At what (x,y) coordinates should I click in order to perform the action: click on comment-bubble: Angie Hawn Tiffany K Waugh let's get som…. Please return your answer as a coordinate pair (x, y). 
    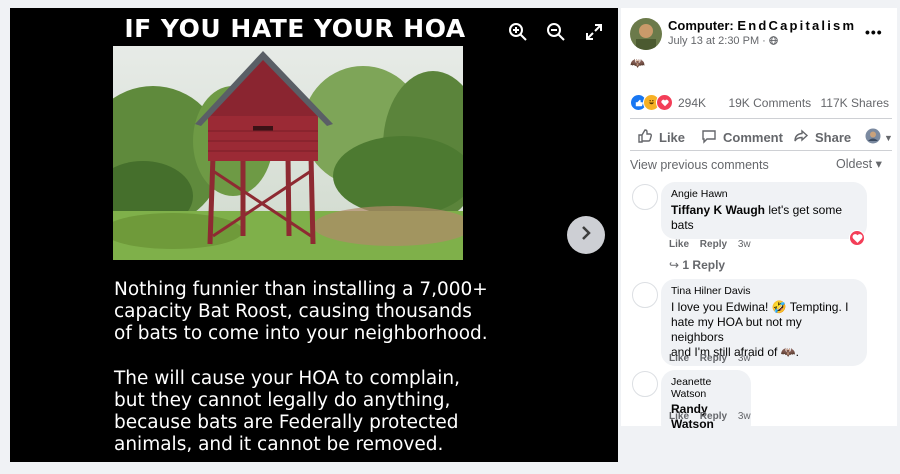
    Looking at the image, I should click on (764, 210).